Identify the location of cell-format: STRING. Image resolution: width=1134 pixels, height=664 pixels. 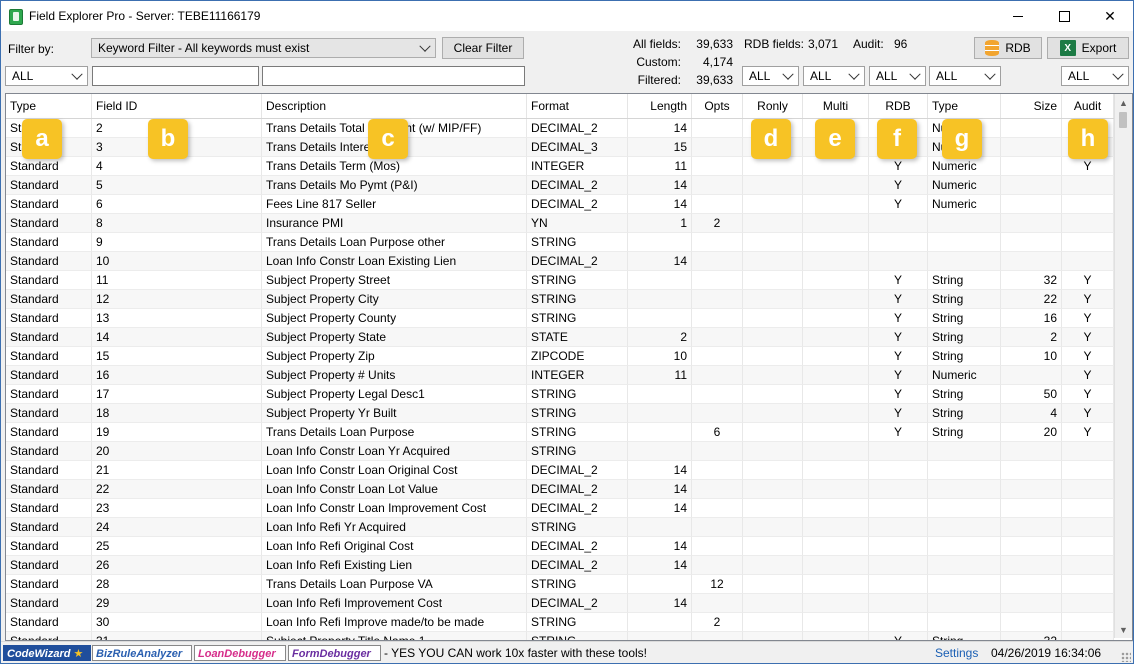
(577, 299).